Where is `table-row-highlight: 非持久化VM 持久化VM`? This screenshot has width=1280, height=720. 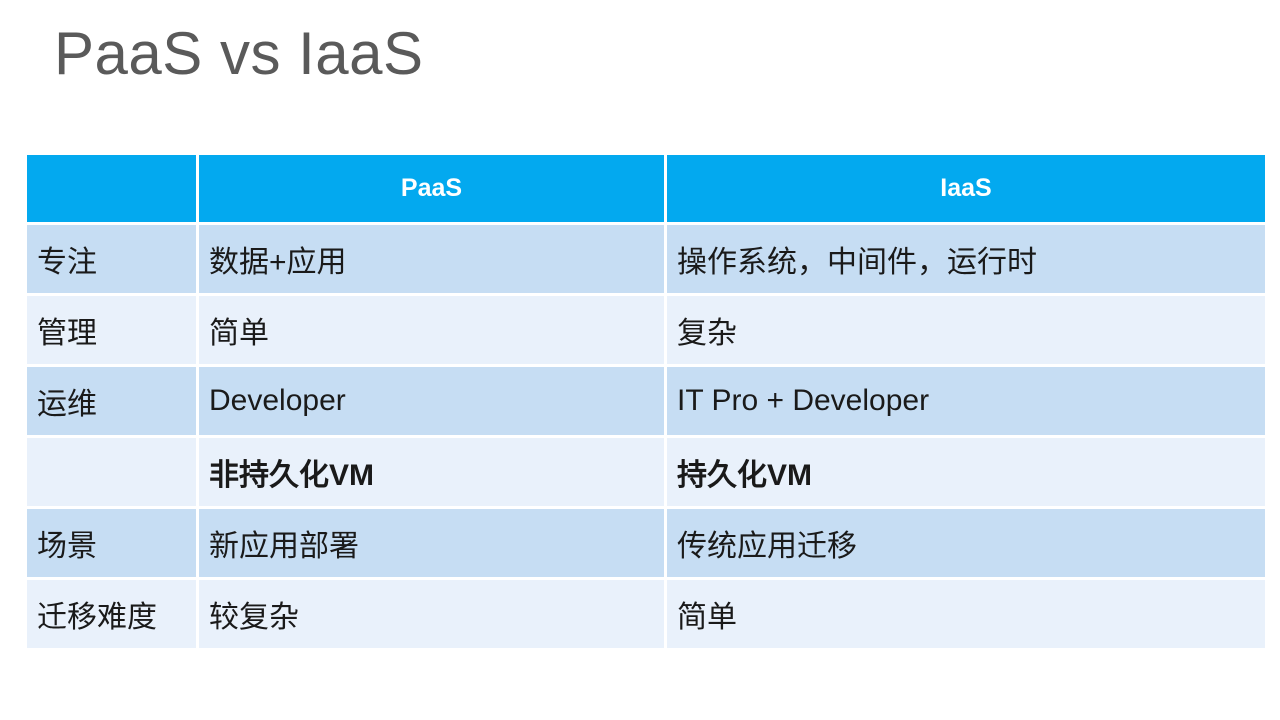
table-row-highlight: 非持久化VM 持久化VM is located at coordinates (646, 473).